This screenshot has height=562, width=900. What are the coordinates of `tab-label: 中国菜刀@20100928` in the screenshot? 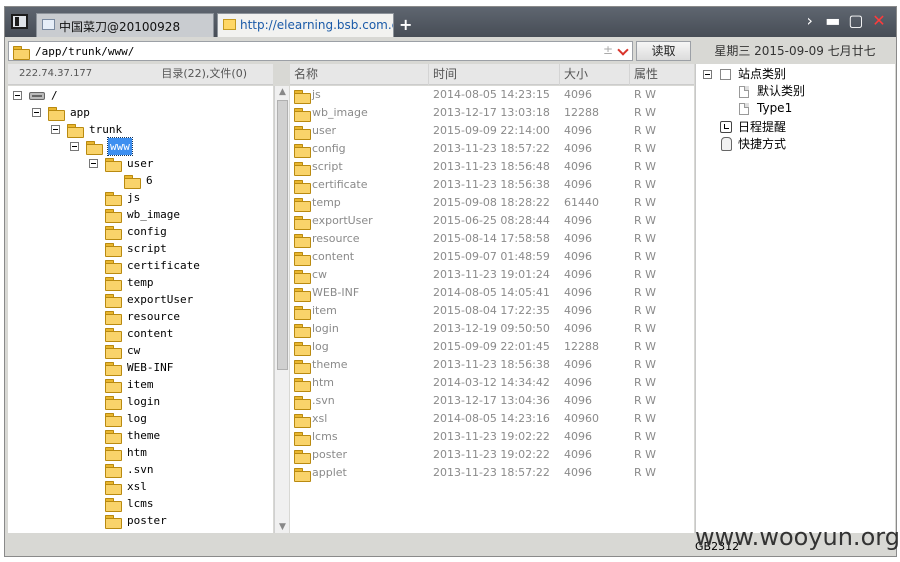 It's located at (120, 27).